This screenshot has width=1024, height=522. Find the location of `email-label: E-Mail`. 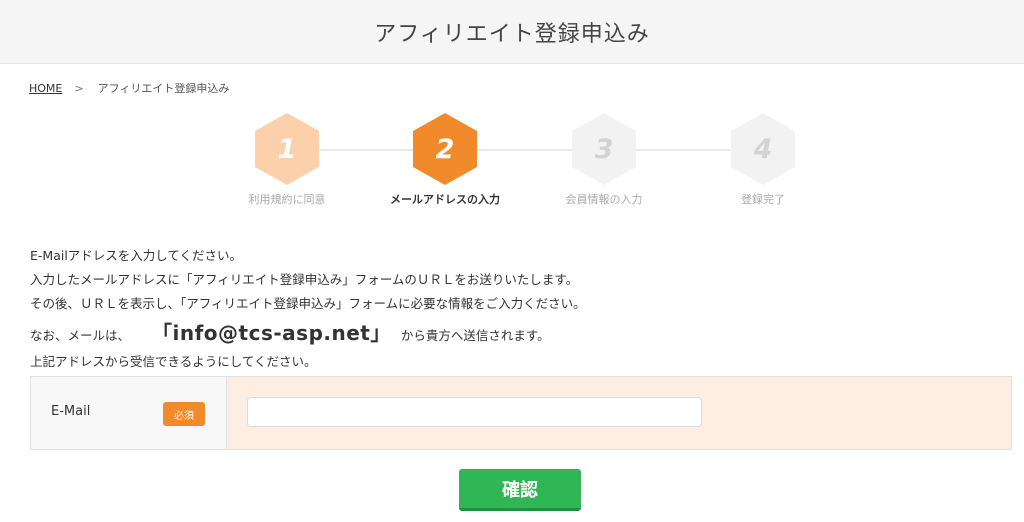

email-label: E-Mail is located at coordinates (71, 411).